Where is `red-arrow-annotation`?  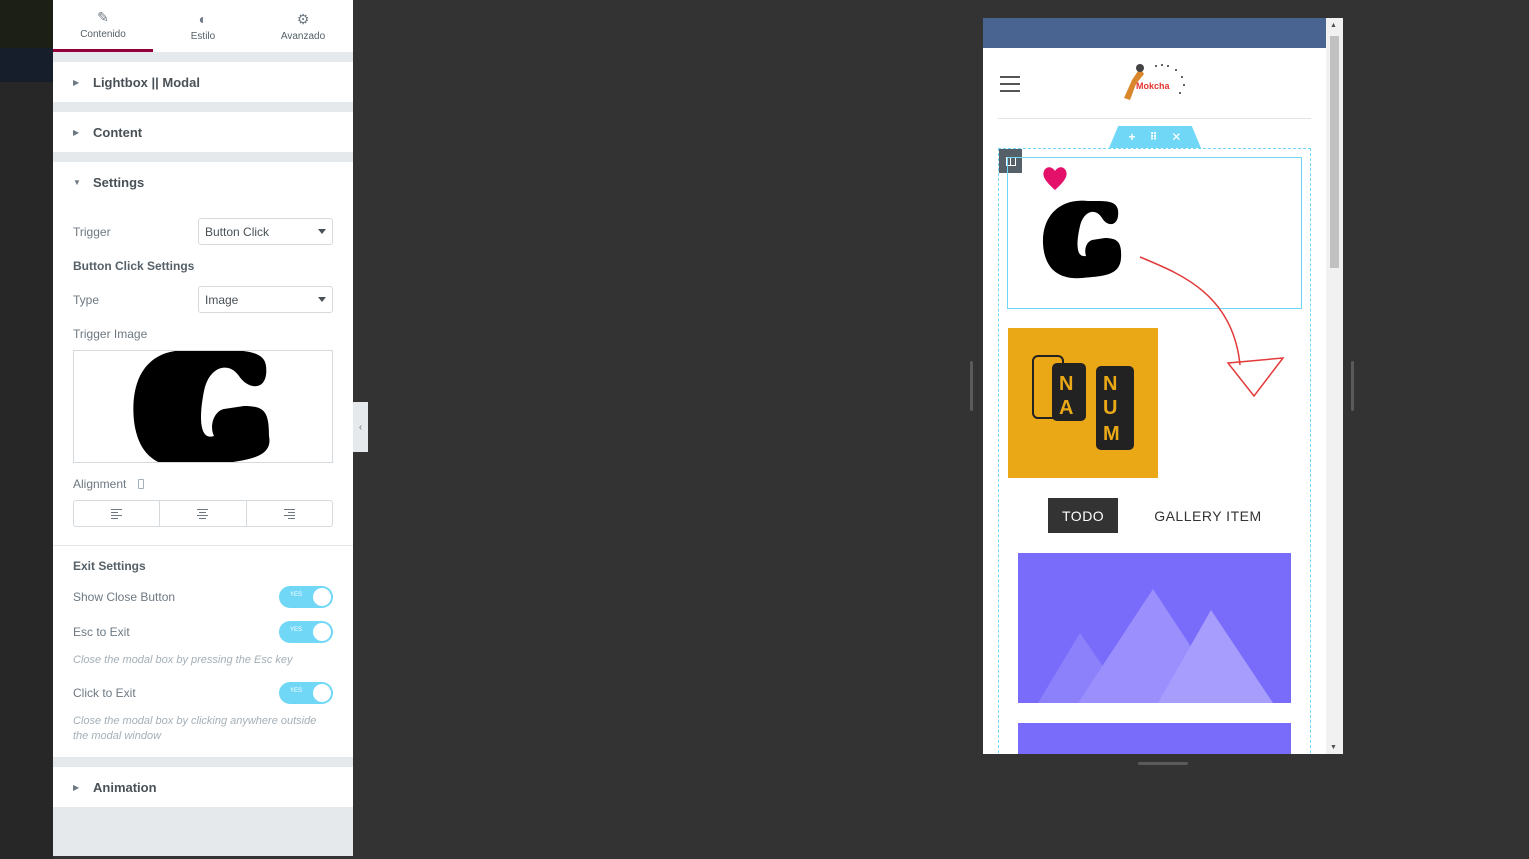 red-arrow-annotation is located at coordinates (1212, 327).